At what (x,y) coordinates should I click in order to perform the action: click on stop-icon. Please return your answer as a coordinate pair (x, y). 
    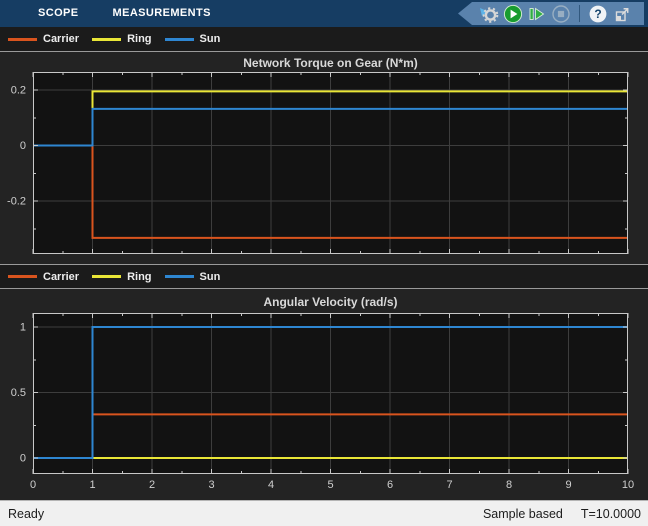
    Looking at the image, I should click on (561, 13).